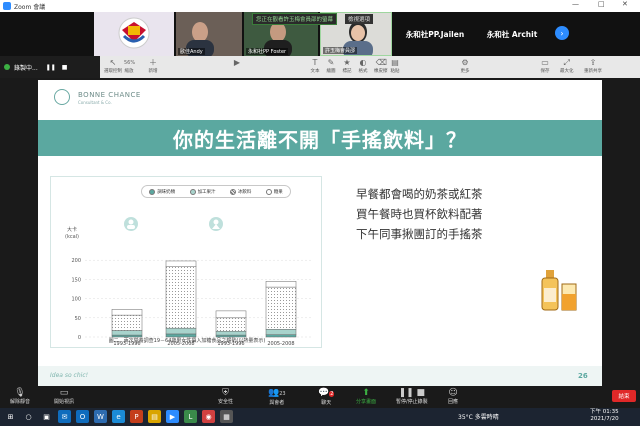 This screenshot has height=426, width=640. I want to click on start-video-button: ▭ 開始視訊, so click(64, 396).